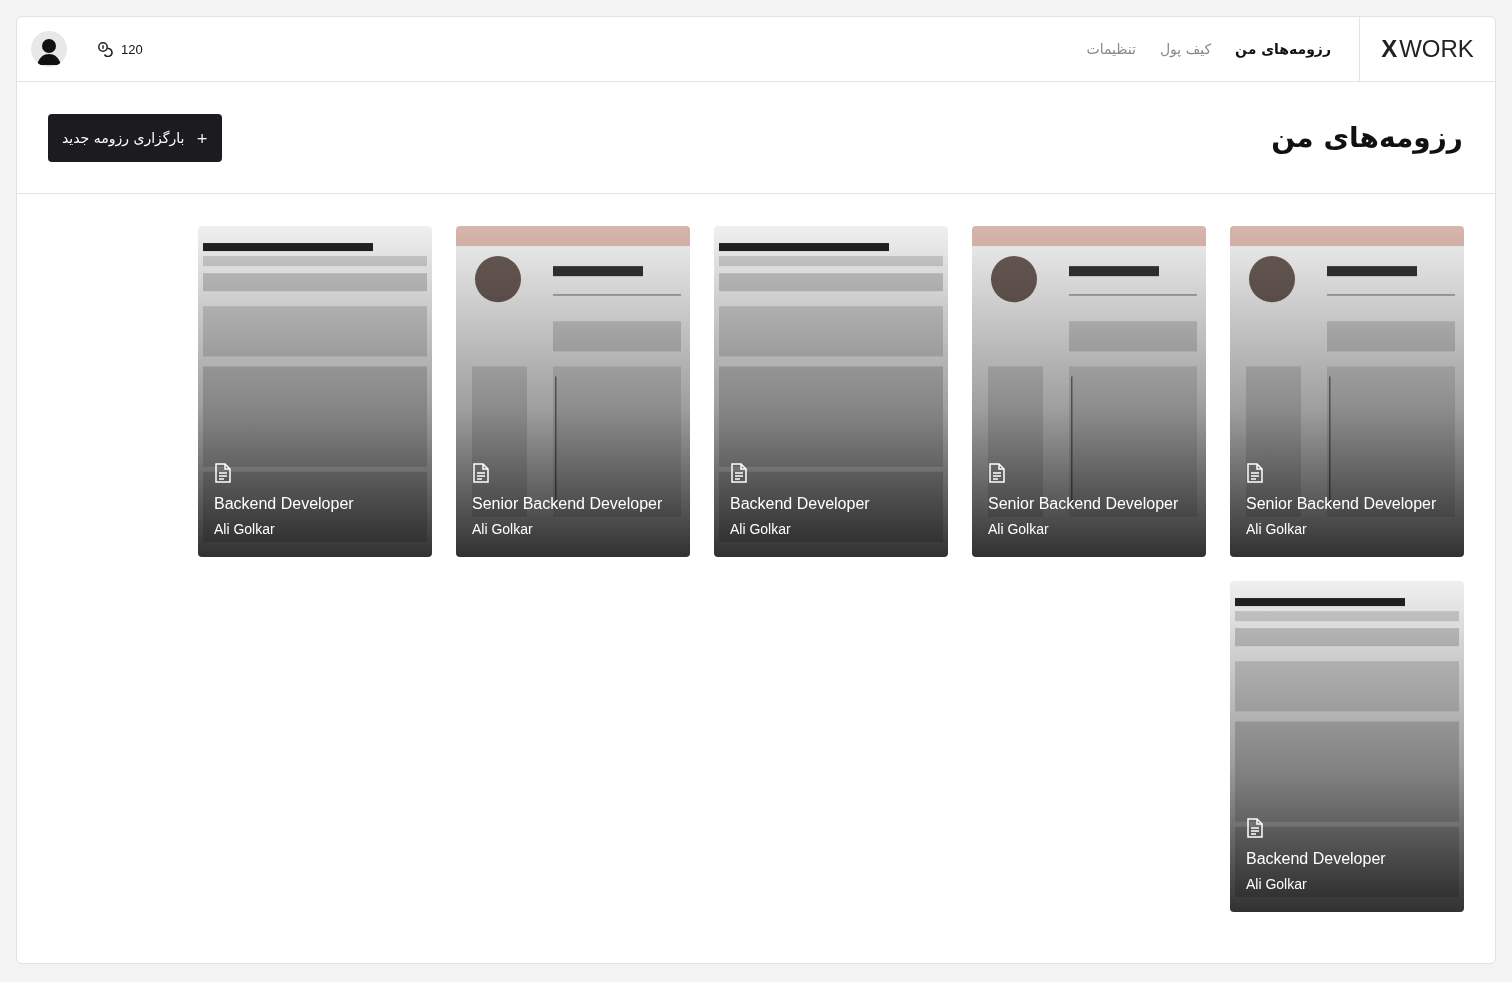  I want to click on logo: XWORK, so click(1427, 49).